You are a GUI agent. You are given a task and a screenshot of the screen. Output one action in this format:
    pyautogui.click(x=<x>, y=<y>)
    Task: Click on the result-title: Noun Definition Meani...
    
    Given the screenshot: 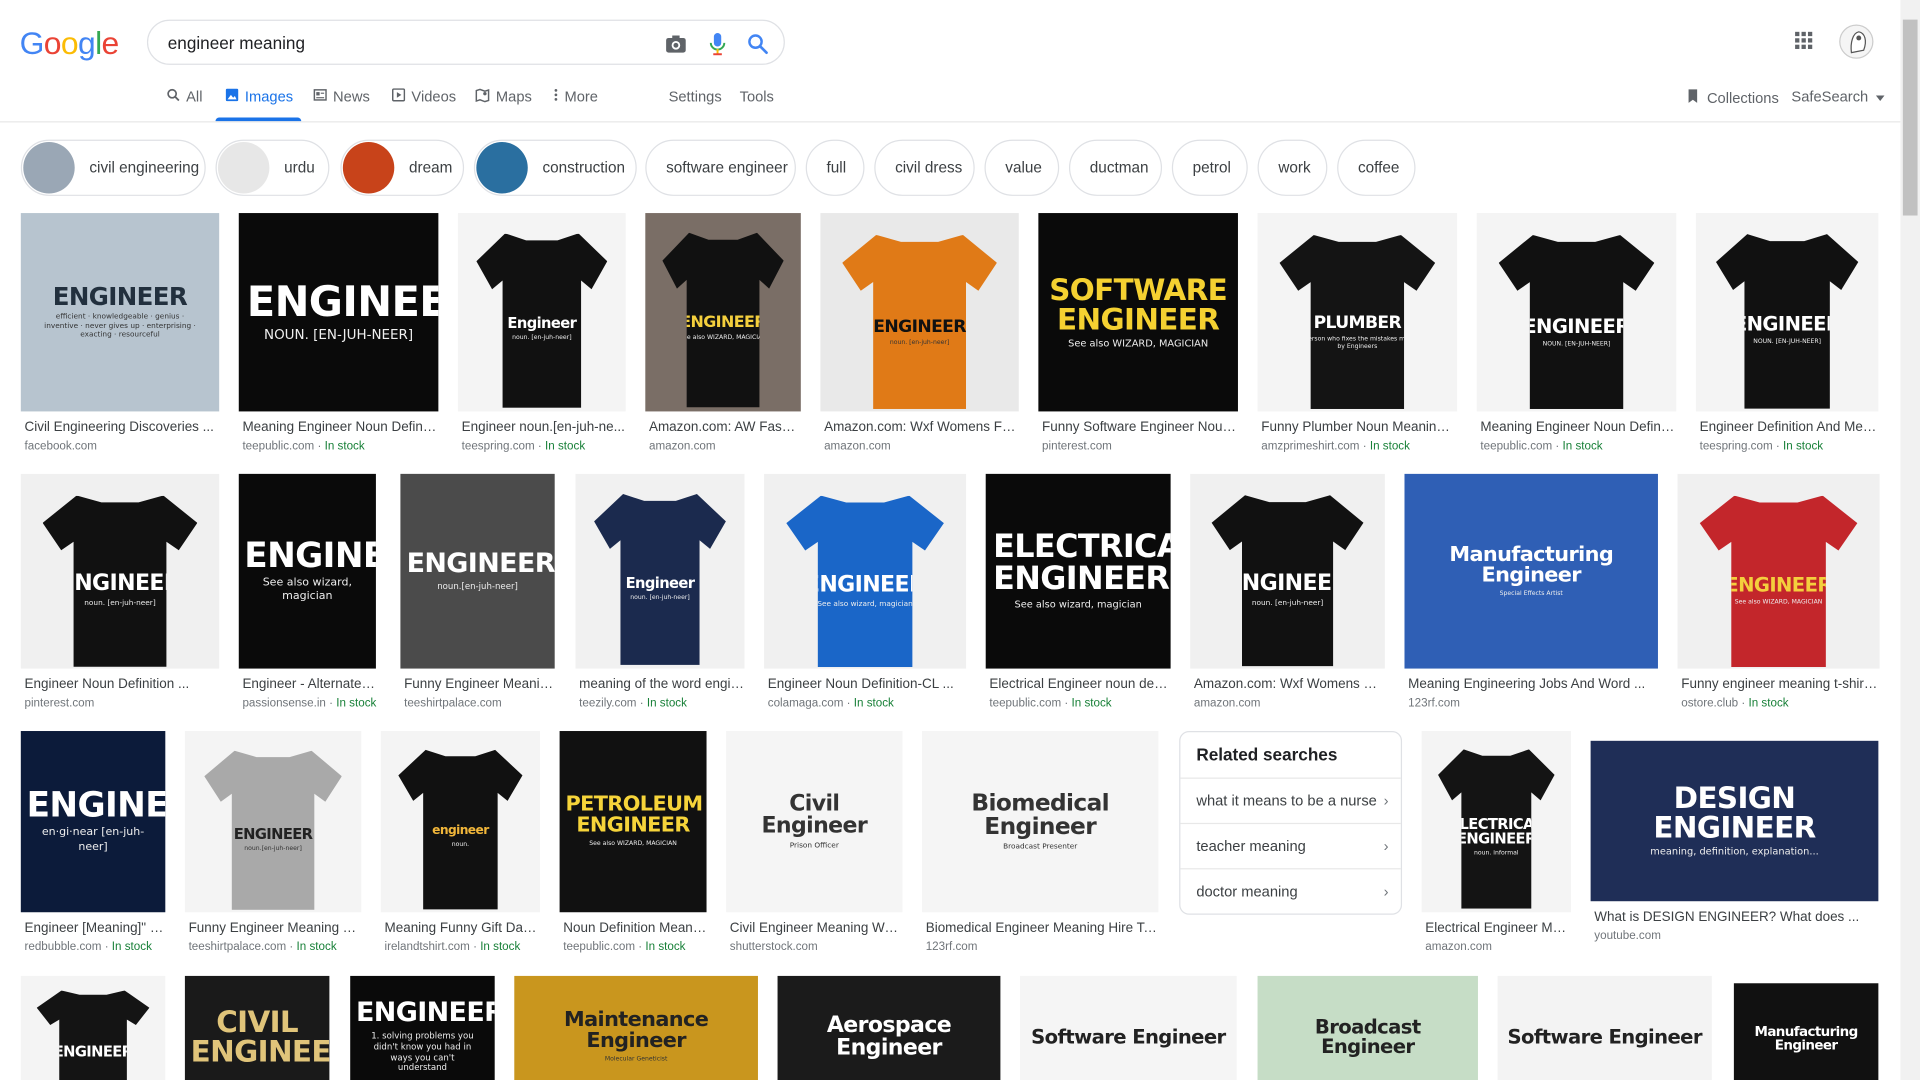 What is the action you would take?
    pyautogui.click(x=634, y=928)
    